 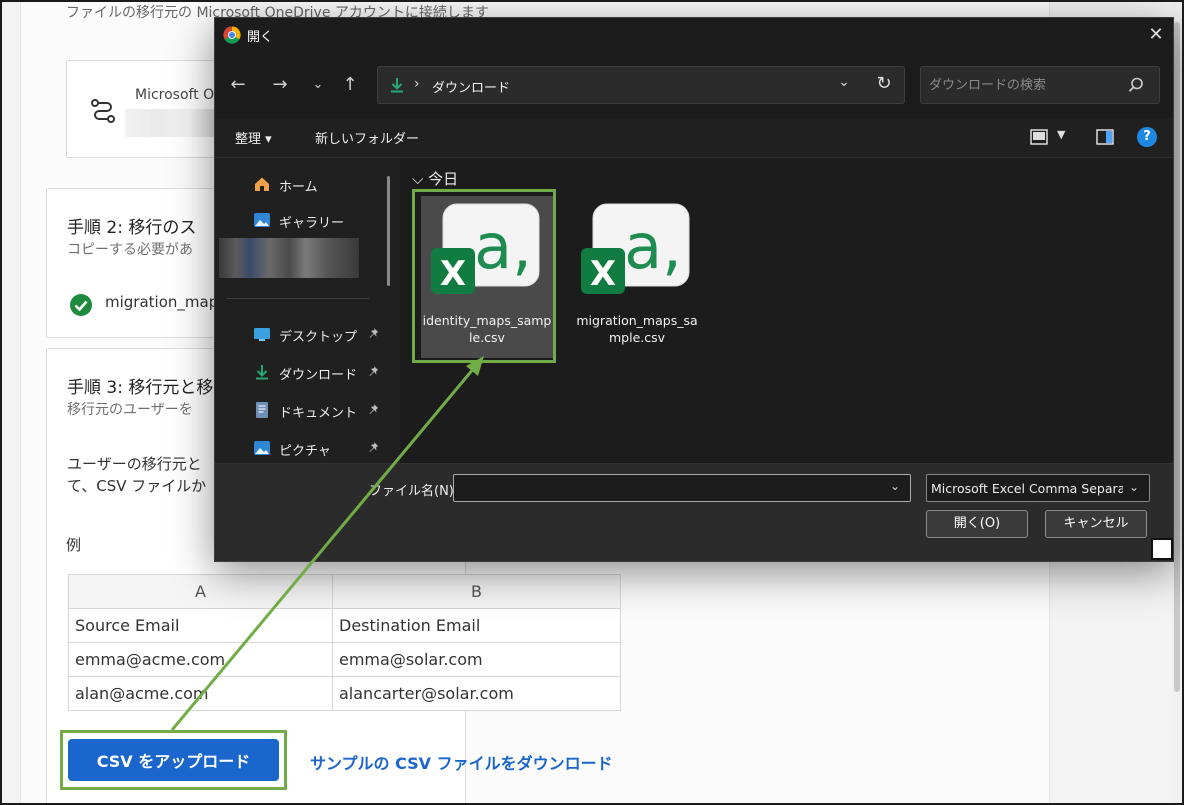 I want to click on file-name-field: ⌄, so click(x=682, y=488).